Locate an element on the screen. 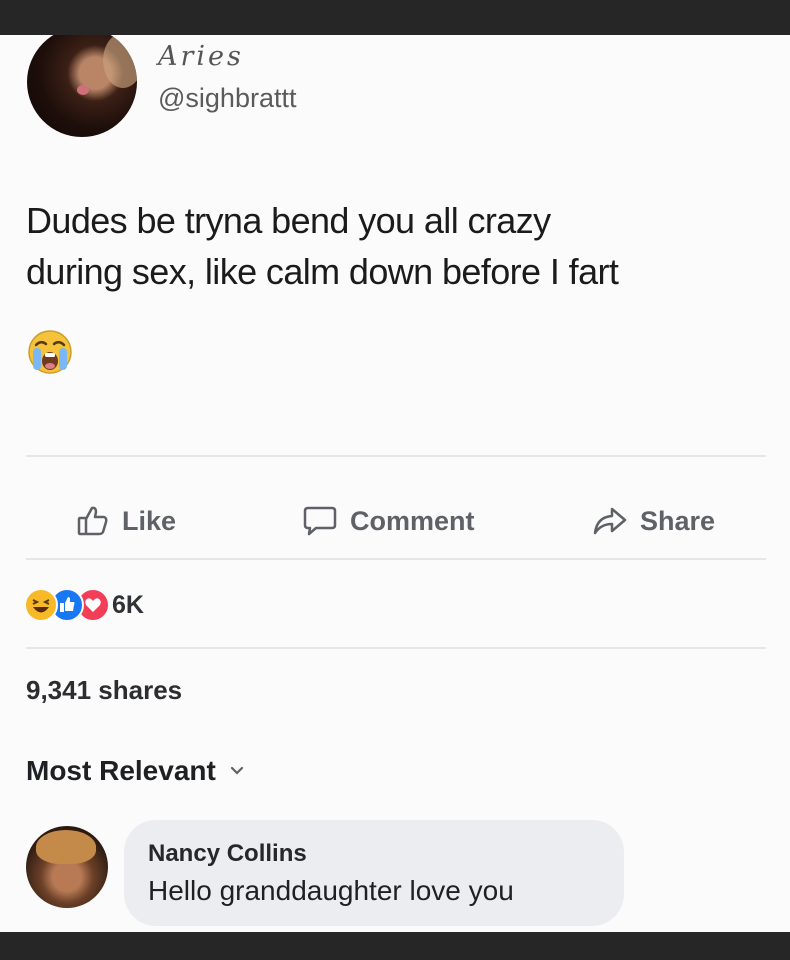 This screenshot has height=960, width=790. comment-label: Comment is located at coordinates (412, 520).